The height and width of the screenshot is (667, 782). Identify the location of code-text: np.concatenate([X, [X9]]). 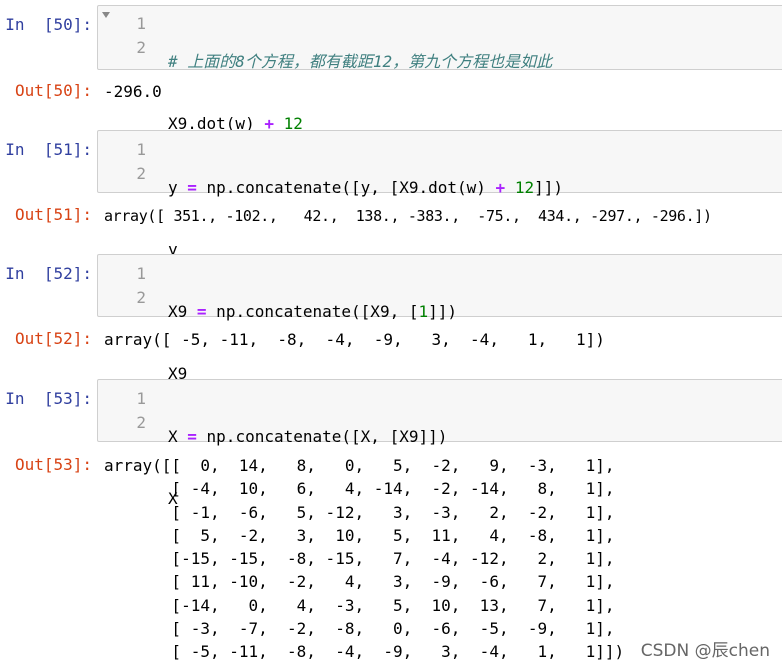
(322, 436).